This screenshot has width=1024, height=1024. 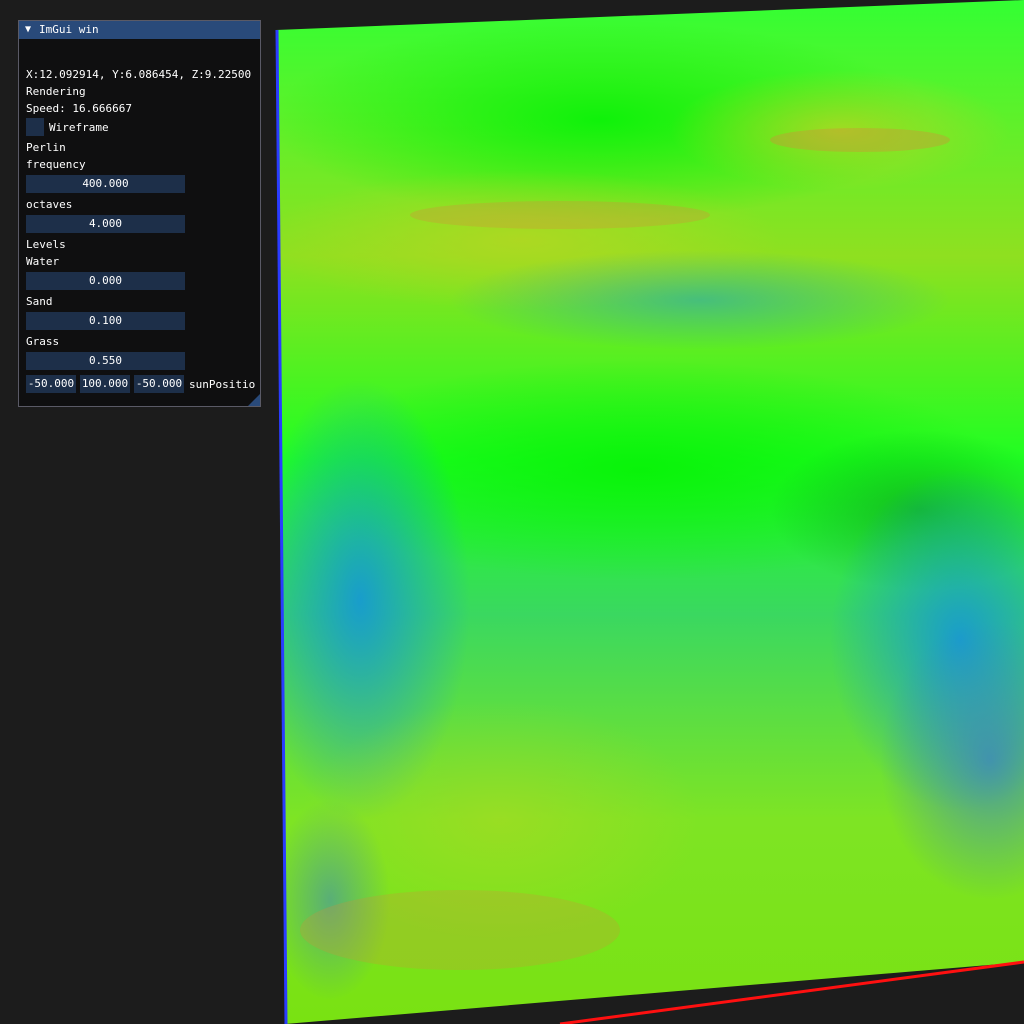 I want to click on sun-position-z-input: -50.000, so click(x=159, y=384).